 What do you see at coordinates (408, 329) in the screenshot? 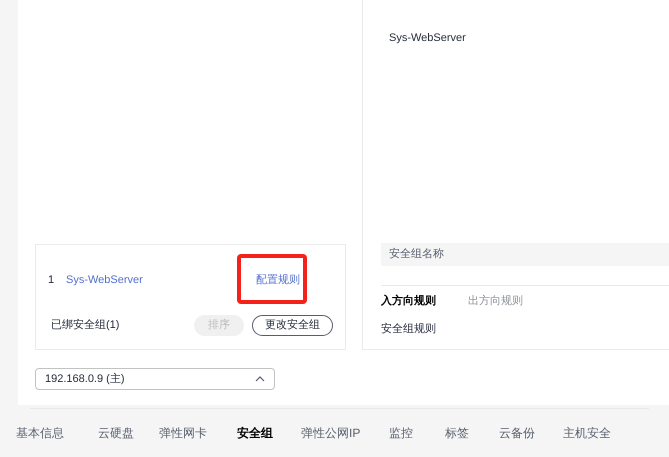
I see `panel-title: 安全组规则` at bounding box center [408, 329].